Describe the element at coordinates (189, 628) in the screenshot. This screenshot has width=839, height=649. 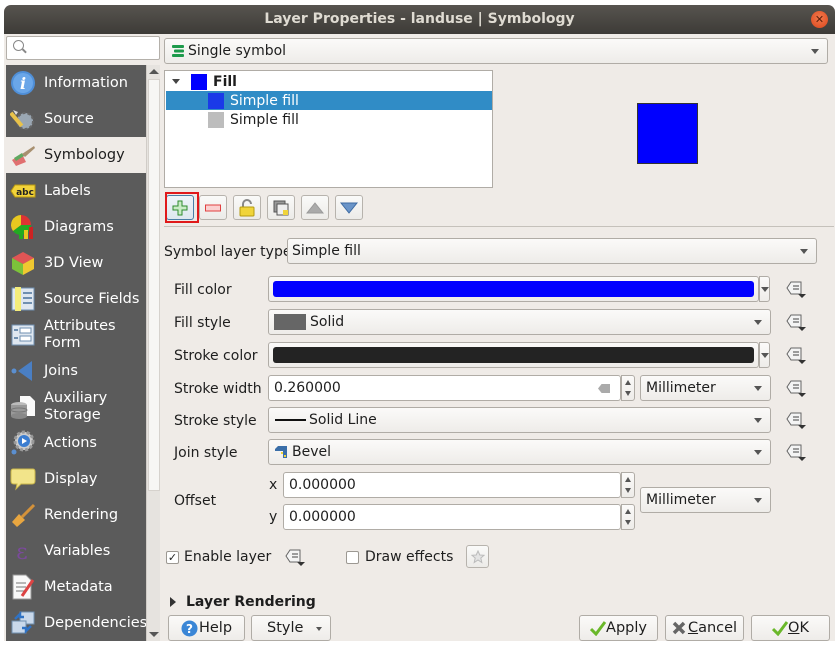
I see `help-icon: ?` at that location.